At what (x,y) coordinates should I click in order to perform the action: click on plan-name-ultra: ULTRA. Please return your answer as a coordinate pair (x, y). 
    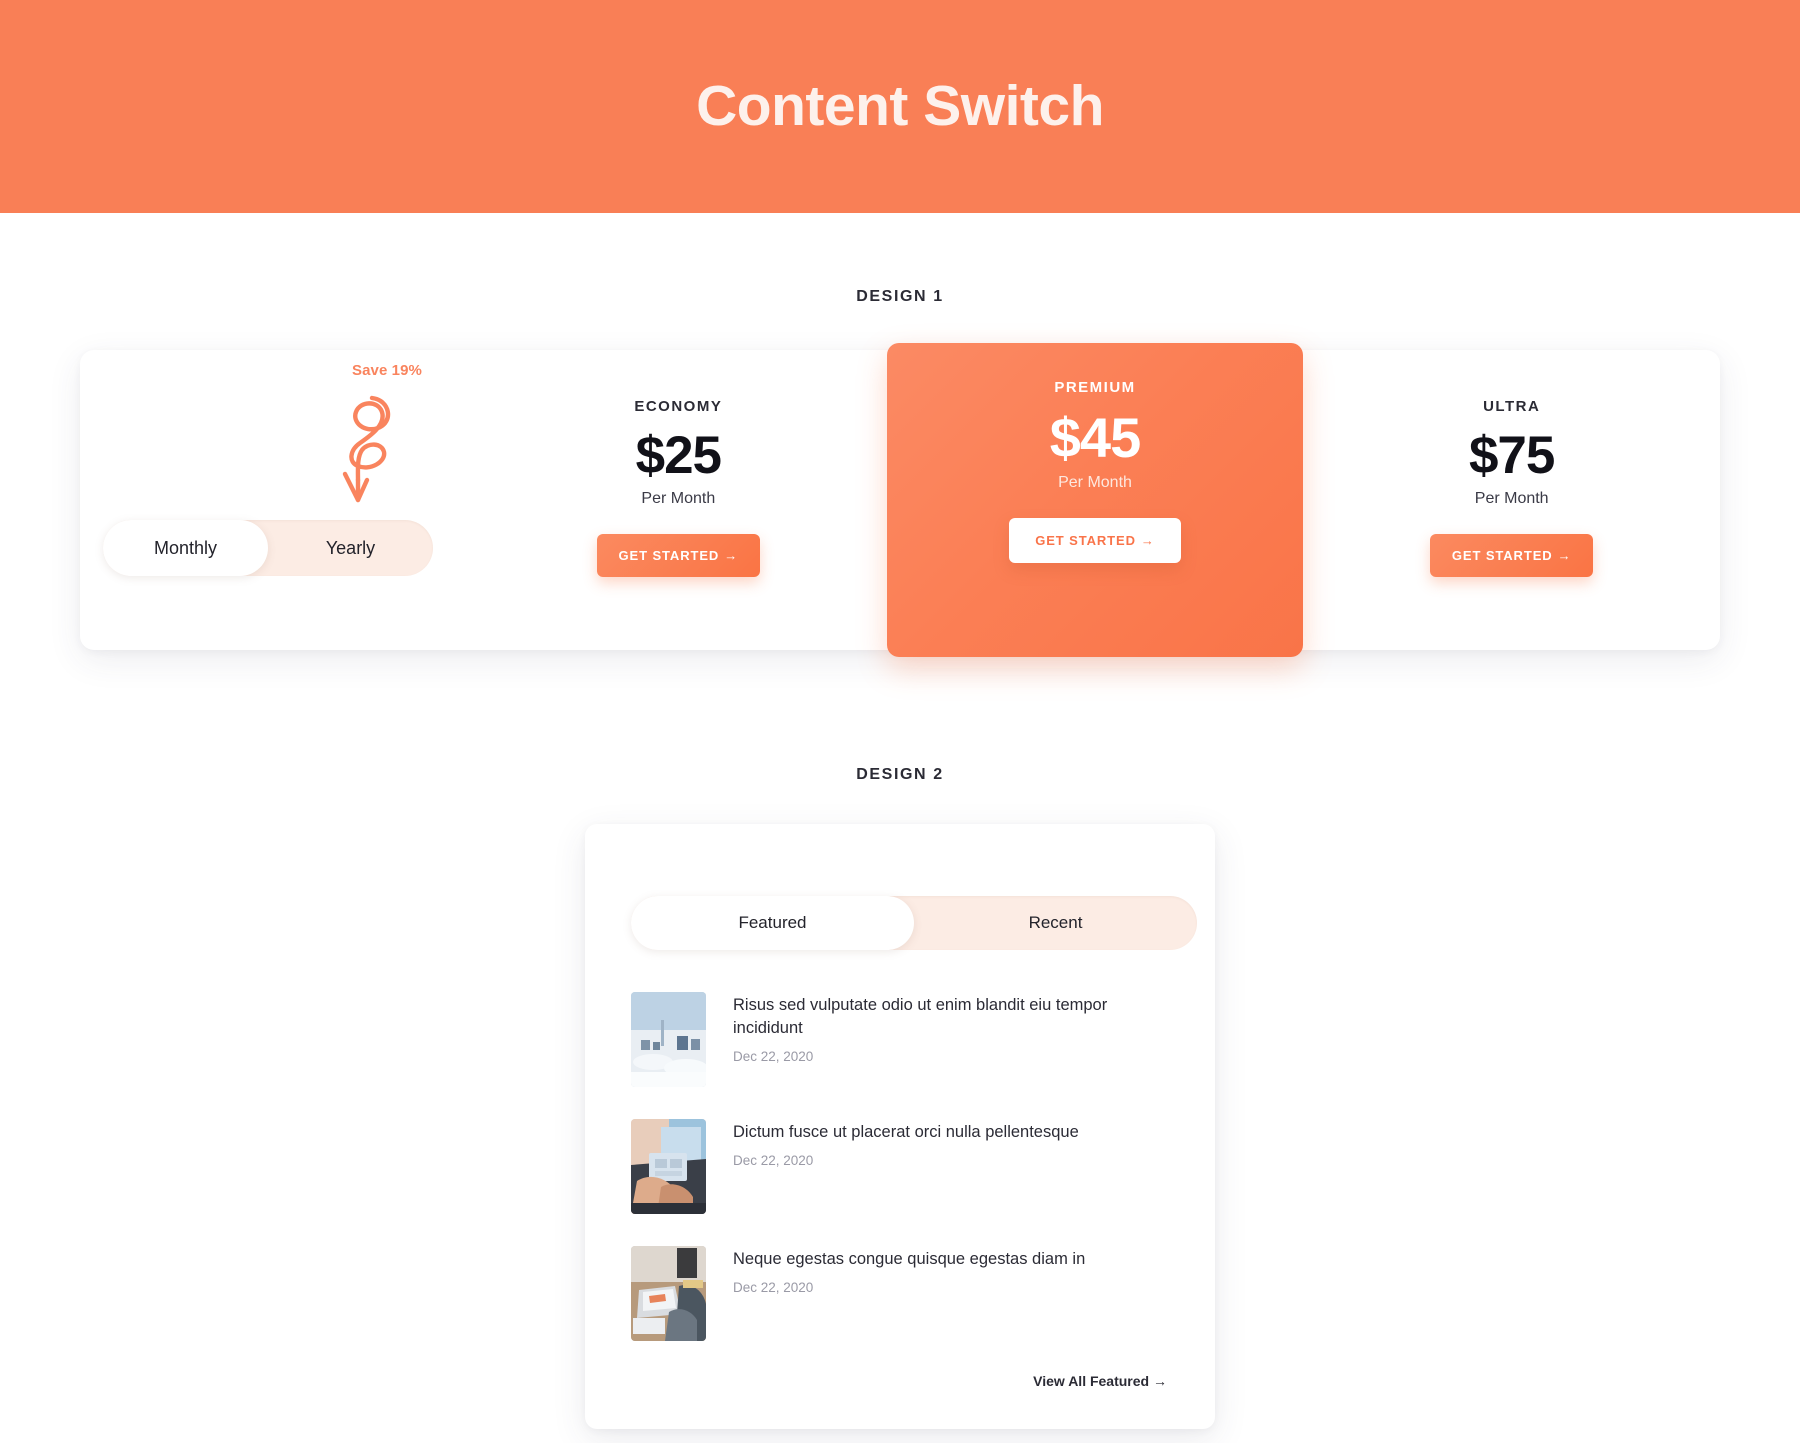
    Looking at the image, I should click on (1512, 406).